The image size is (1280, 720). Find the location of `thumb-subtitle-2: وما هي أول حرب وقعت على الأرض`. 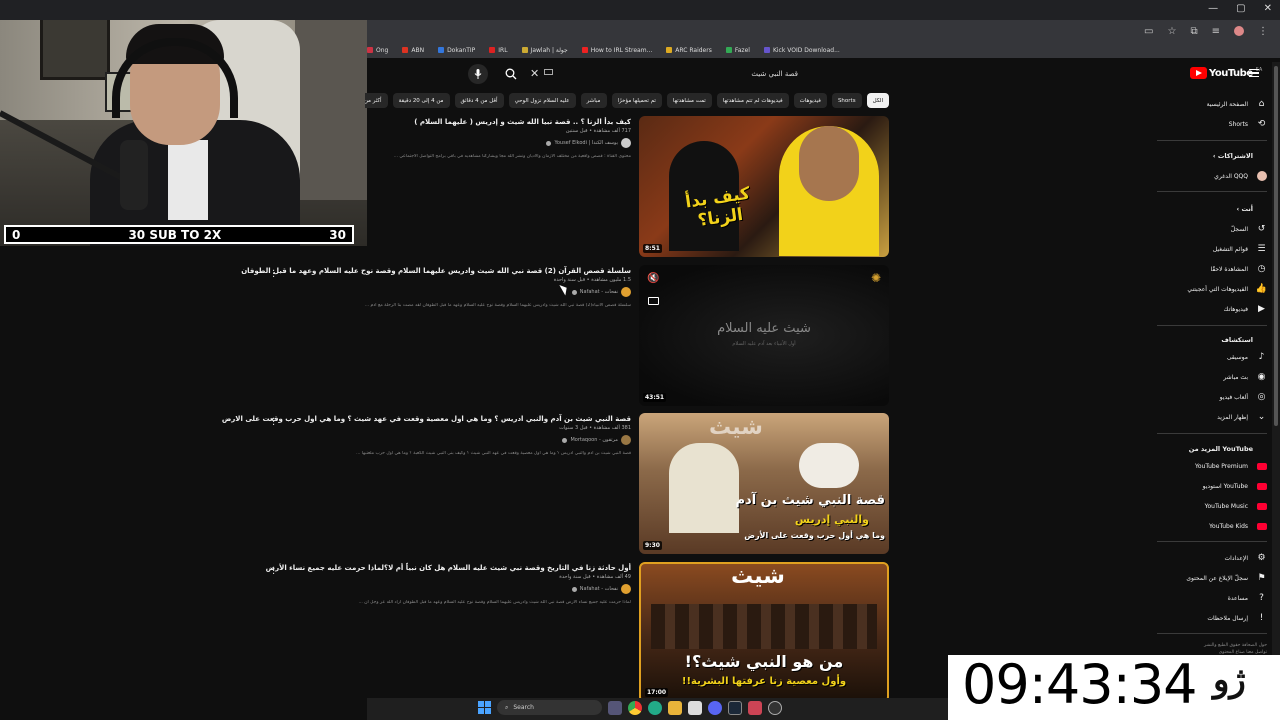

thumb-subtitle-2: وما هي أول حرب وقعت على الأرض is located at coordinates (814, 535).